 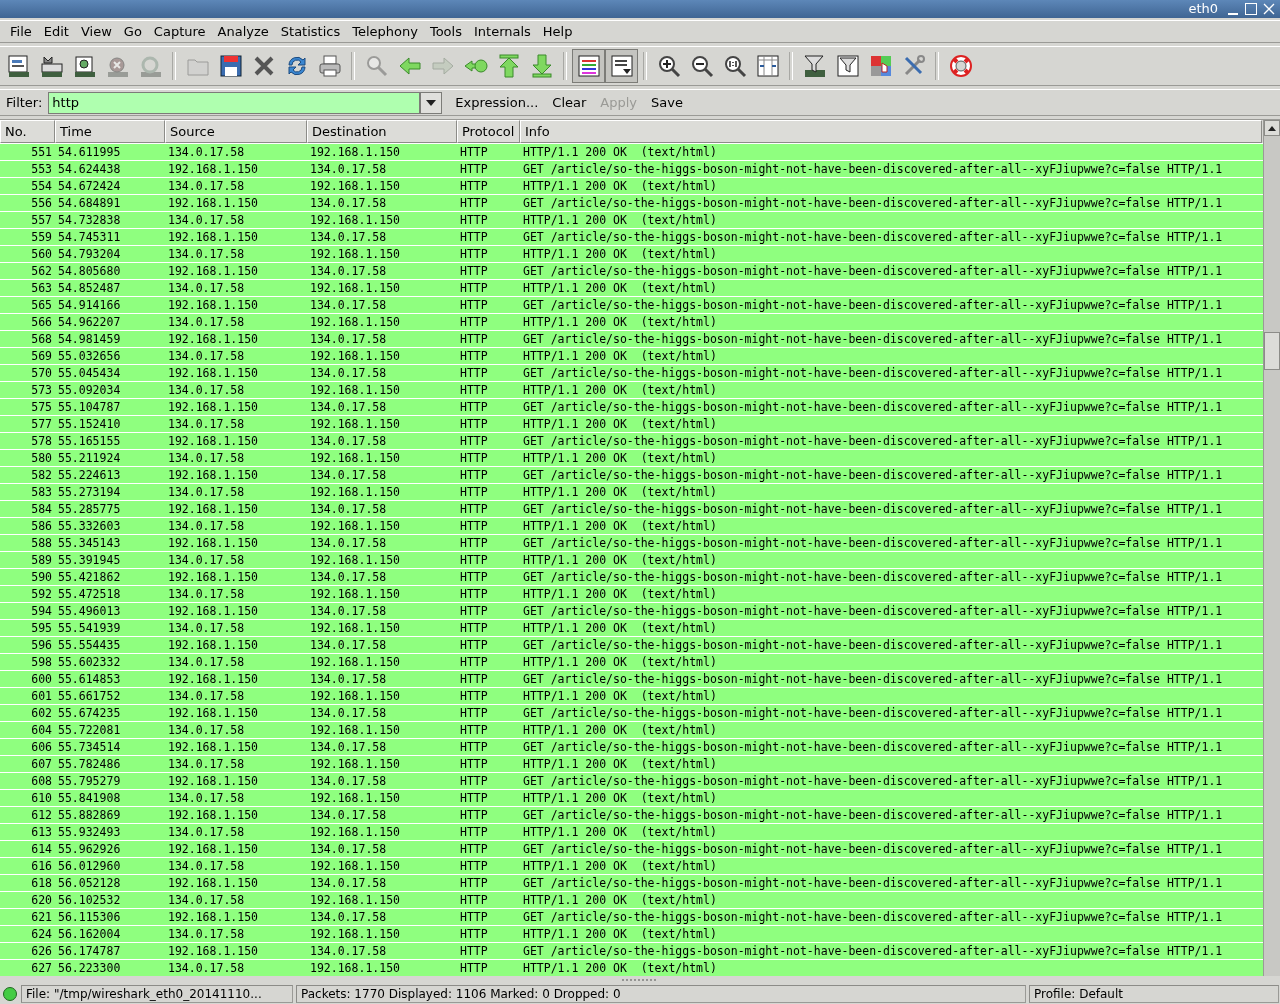 I want to click on packet-row: 566 54.962207 134.0.17.58 192.168.1.150 HTTP HTTP/1.1 200 OK (text/html), so click(x=631, y=322).